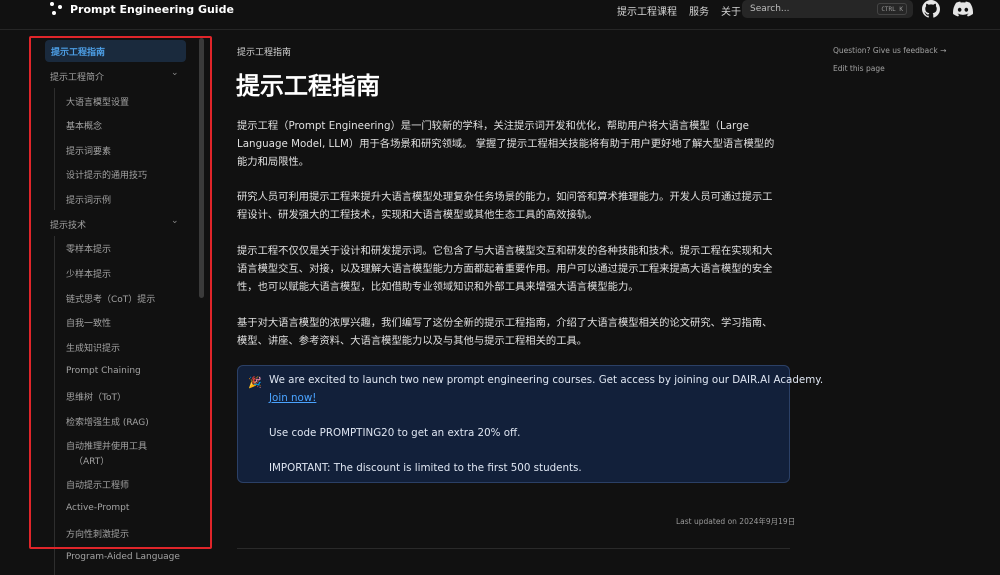 The image size is (1000, 575). I want to click on text-line: 模型、讲座、参考资料、大语言模型能力以及与其他与提示工程相关的工具。, so click(412, 341).